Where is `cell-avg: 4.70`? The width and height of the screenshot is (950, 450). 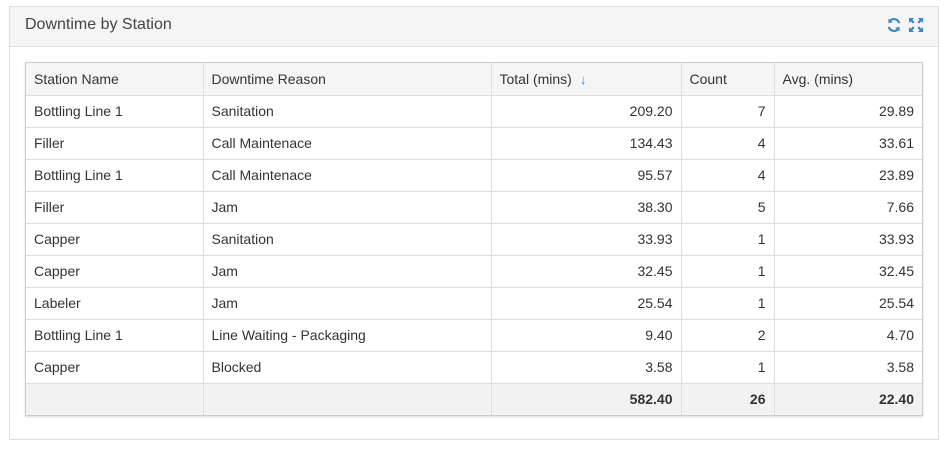
cell-avg: 4.70 is located at coordinates (847, 335).